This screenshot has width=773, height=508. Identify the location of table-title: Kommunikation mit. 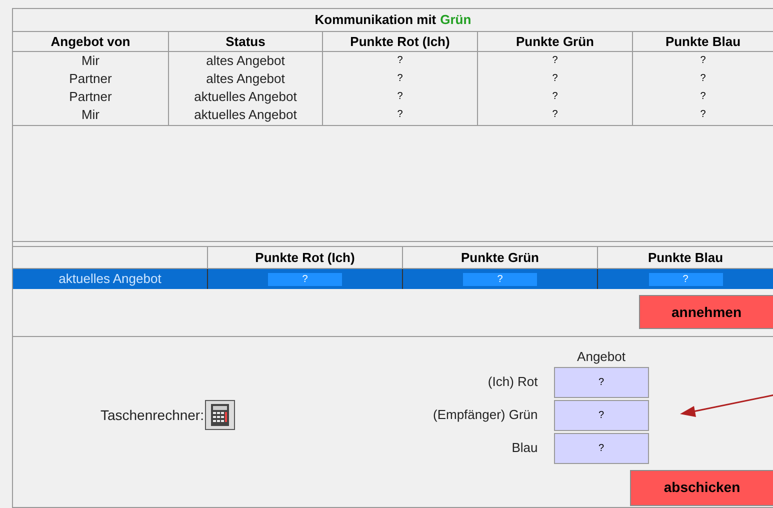
(375, 20).